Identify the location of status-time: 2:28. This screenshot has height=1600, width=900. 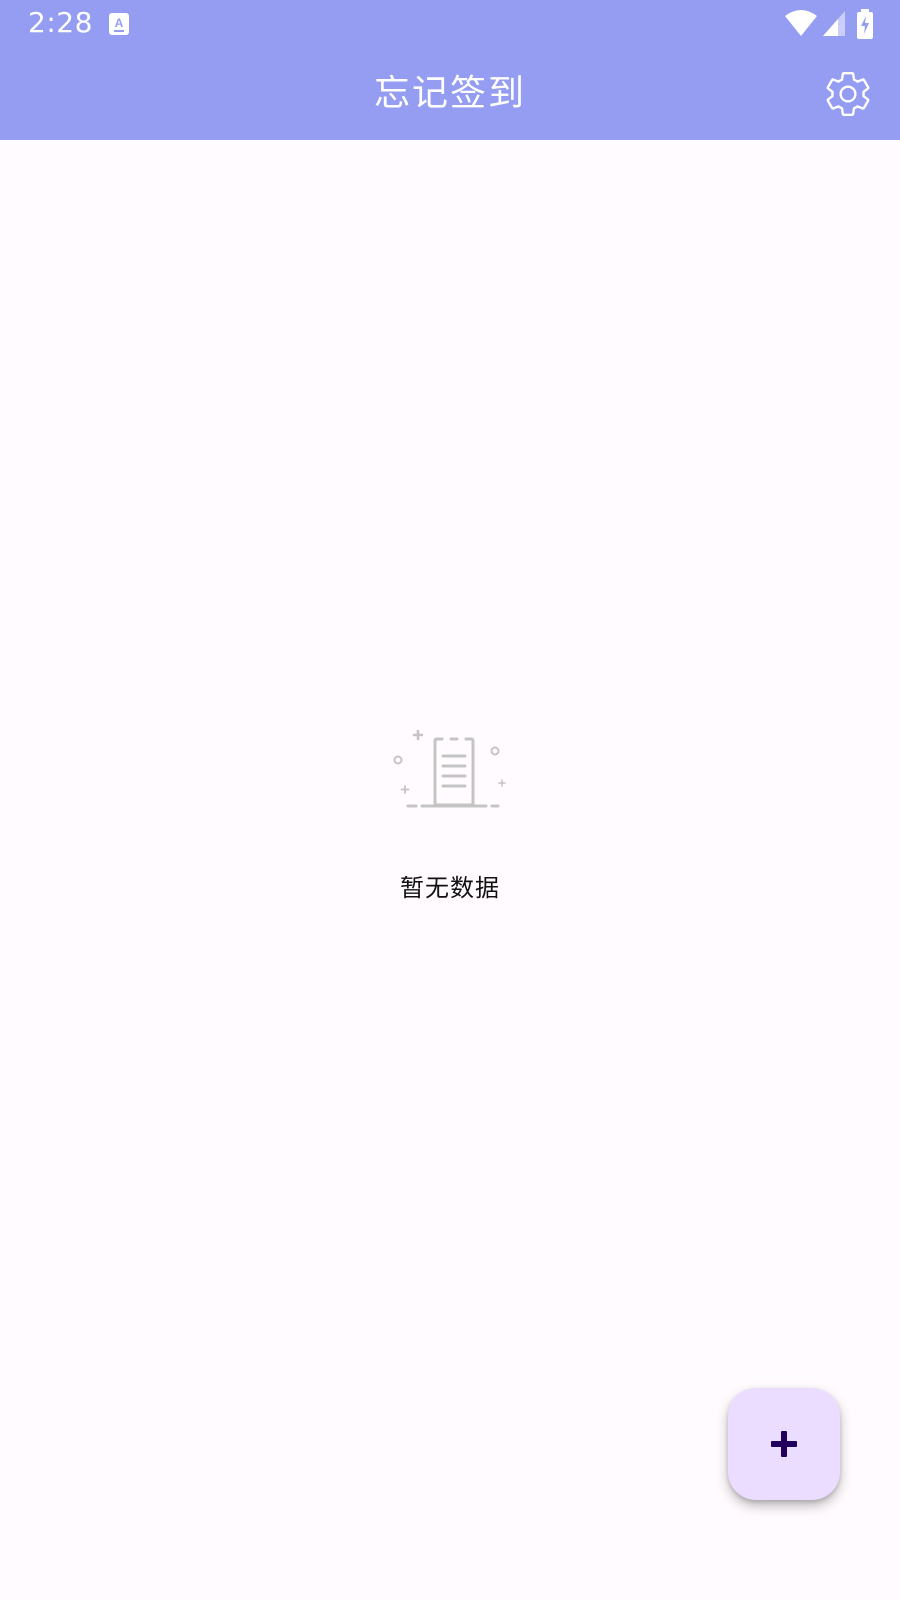
(60, 22).